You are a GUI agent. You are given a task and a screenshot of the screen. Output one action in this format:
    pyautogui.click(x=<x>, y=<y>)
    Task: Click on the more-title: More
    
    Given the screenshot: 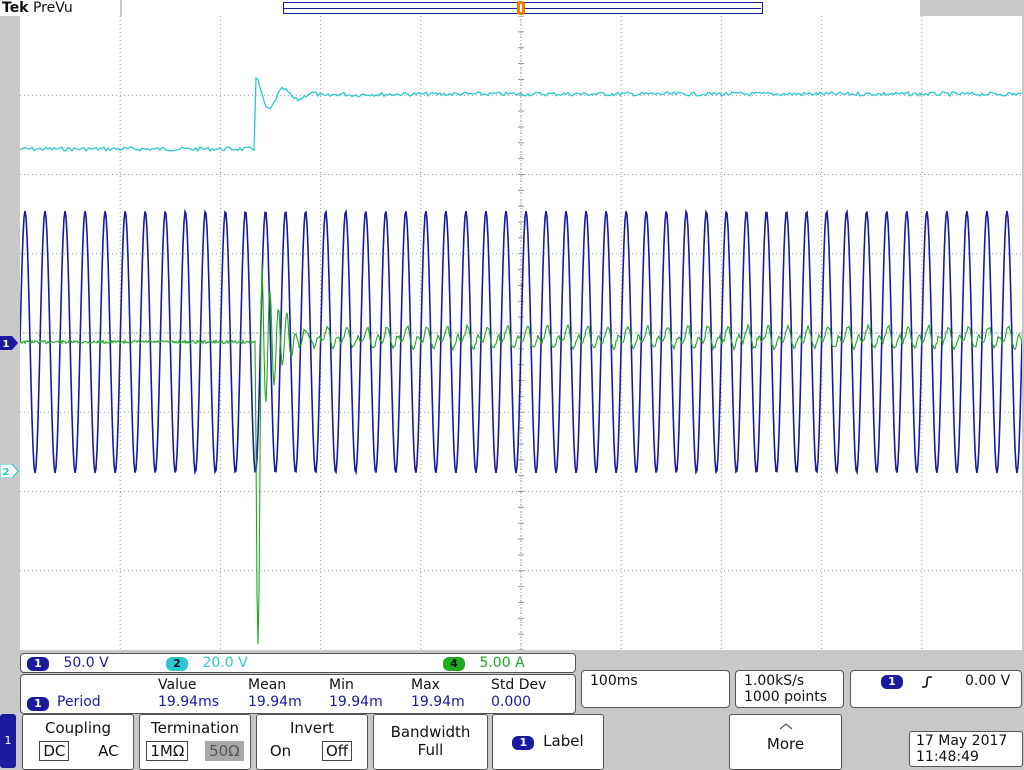 What is the action you would take?
    pyautogui.click(x=785, y=744)
    